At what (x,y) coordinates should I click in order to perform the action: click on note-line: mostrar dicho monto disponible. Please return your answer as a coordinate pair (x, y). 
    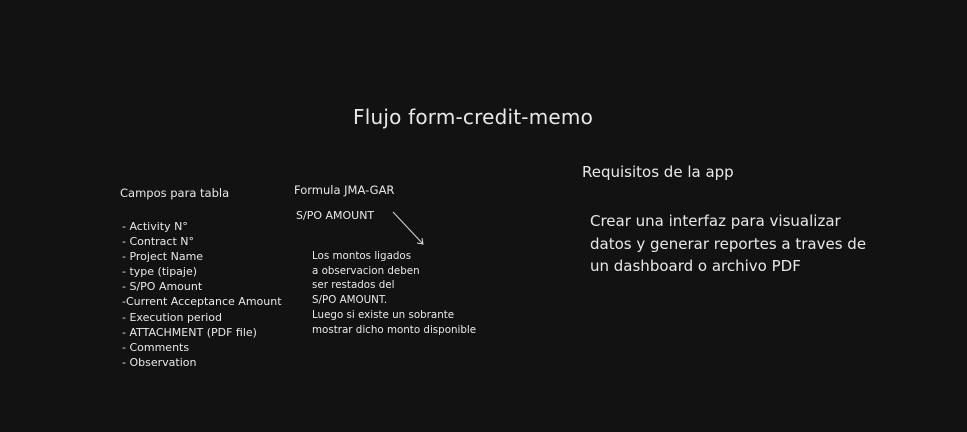
    Looking at the image, I should click on (394, 329).